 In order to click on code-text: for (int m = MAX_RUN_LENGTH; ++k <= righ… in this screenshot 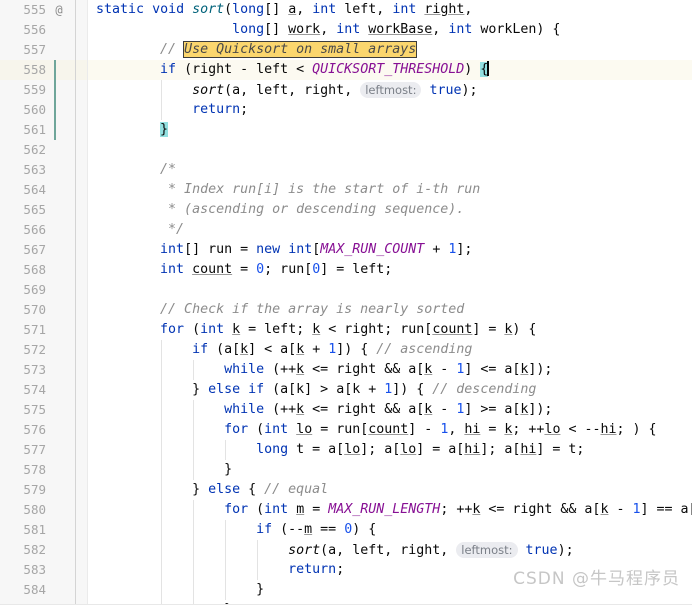, I will do `click(394, 510)`.